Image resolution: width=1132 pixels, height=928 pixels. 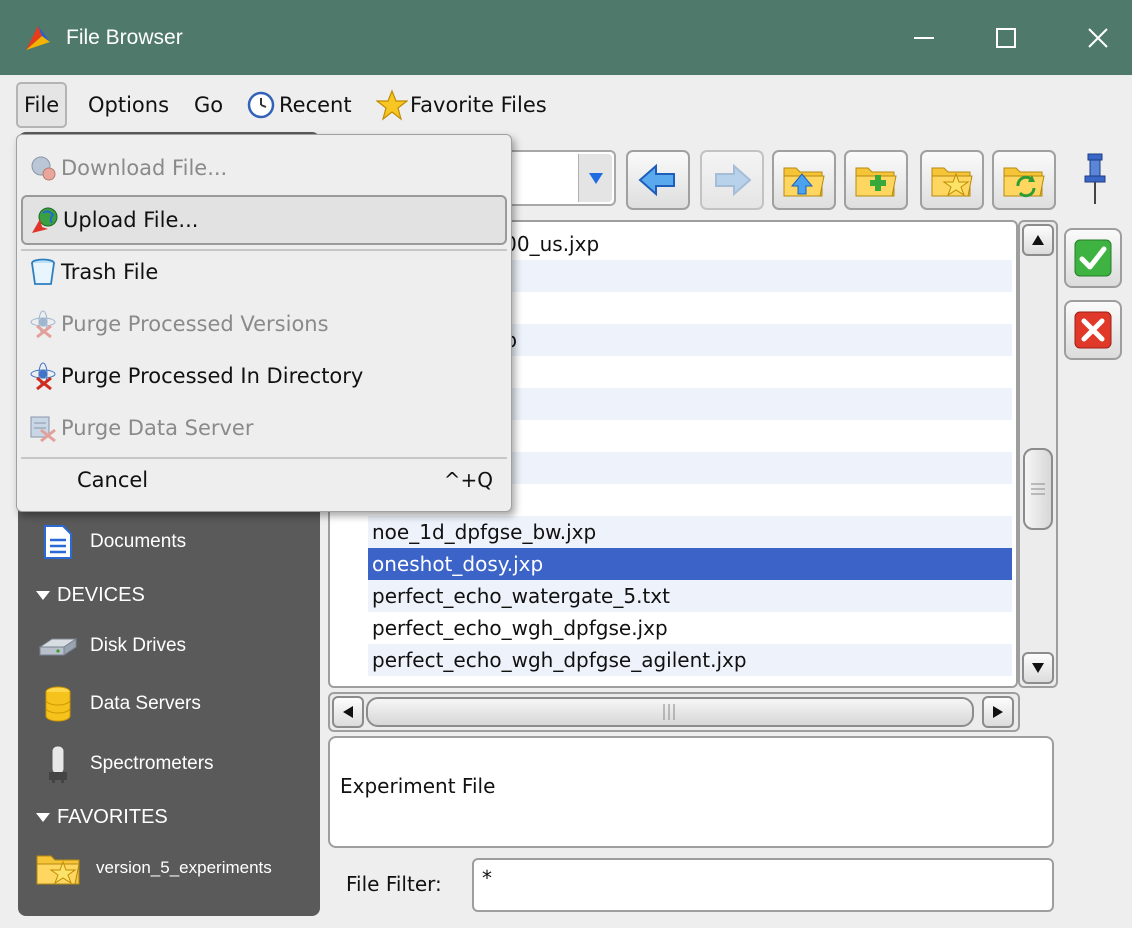 I want to click on menu-go: Go, so click(x=208, y=105).